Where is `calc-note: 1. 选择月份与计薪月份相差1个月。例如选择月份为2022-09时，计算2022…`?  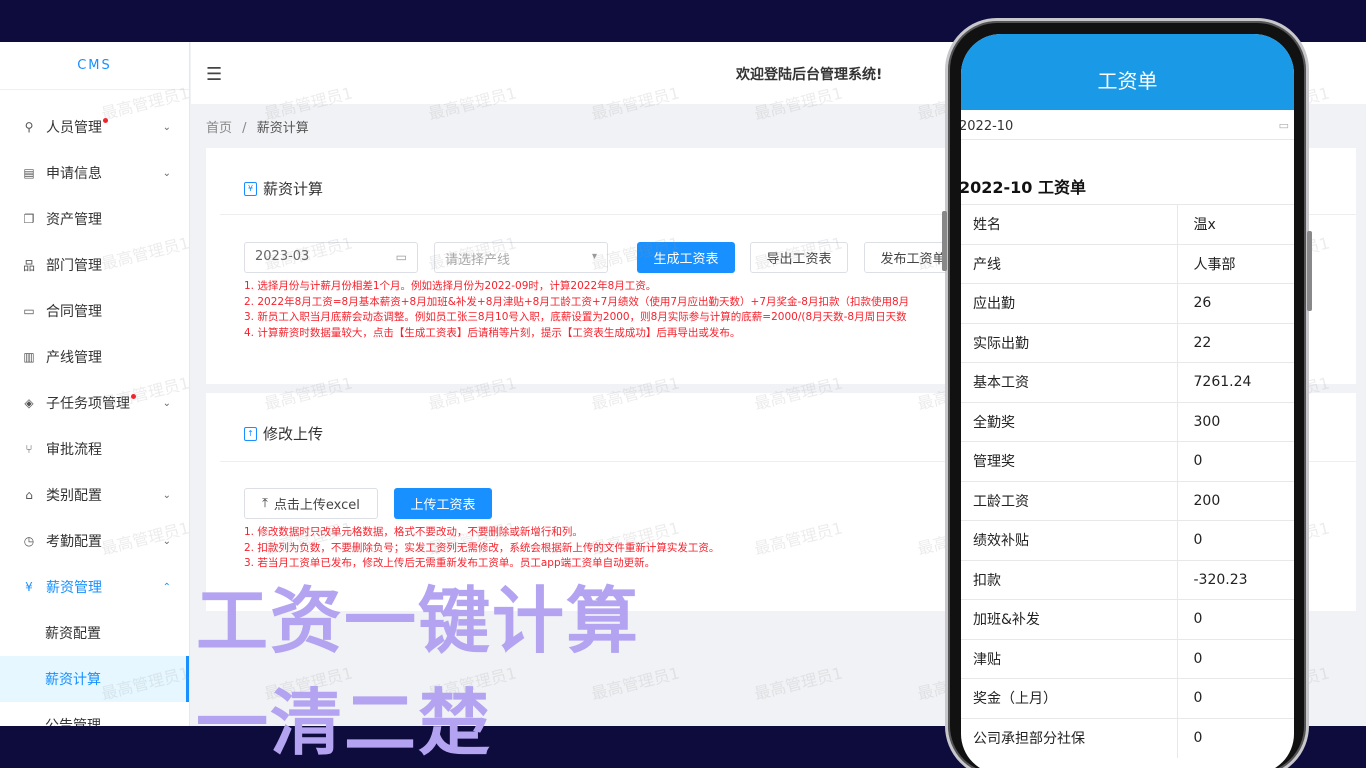 calc-note: 1. 选择月份与计薪月份相差1个月。例如选择月份为2022-09时，计算2022… is located at coordinates (450, 286).